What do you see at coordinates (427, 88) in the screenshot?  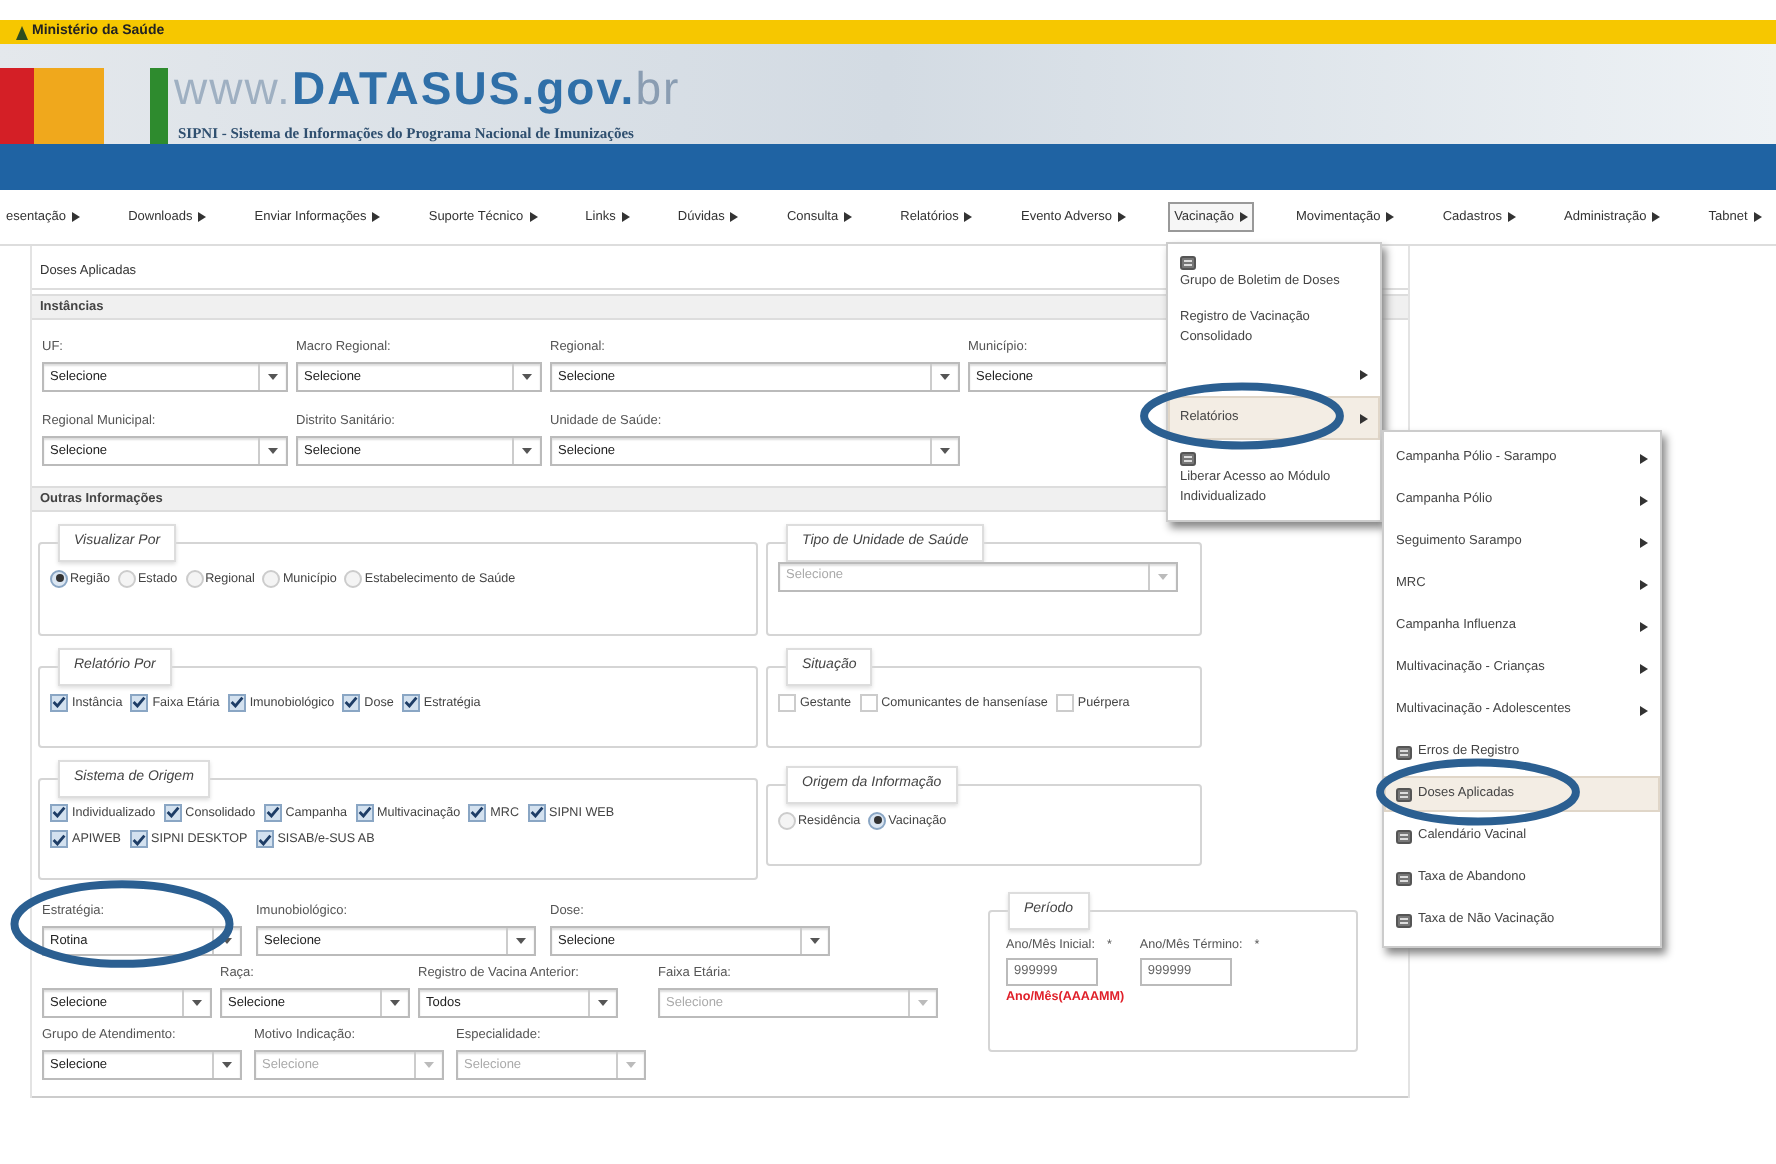 I see `site-logo-text: www.DATASUS.gov.br` at bounding box center [427, 88].